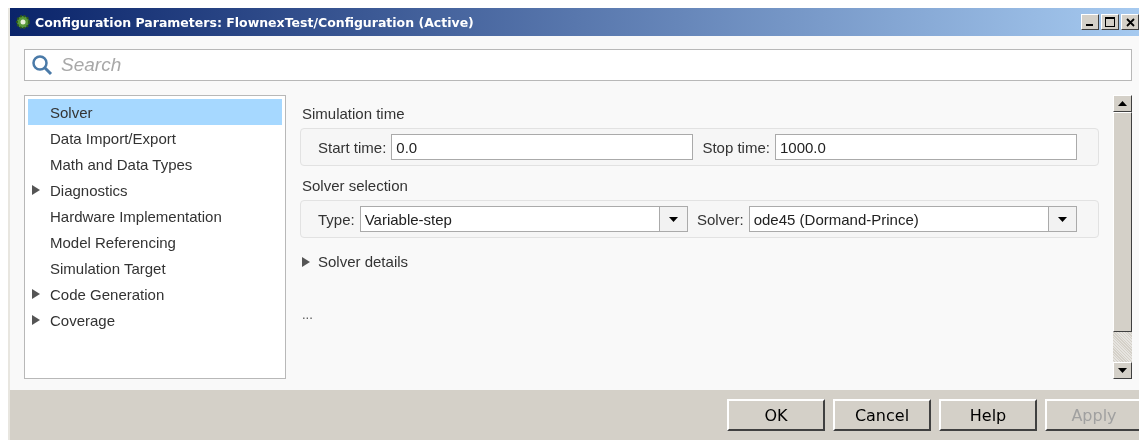  I want to click on input-field: 0.0, so click(542, 147).